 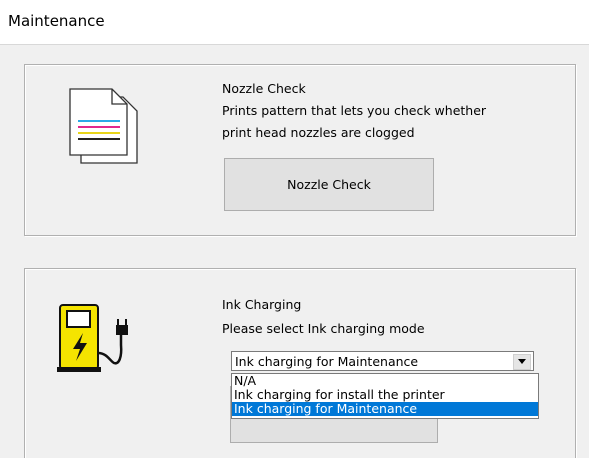 What do you see at coordinates (385, 409) in the screenshot?
I see `dropdown-option-maintenance: Ink charging for Maintenance` at bounding box center [385, 409].